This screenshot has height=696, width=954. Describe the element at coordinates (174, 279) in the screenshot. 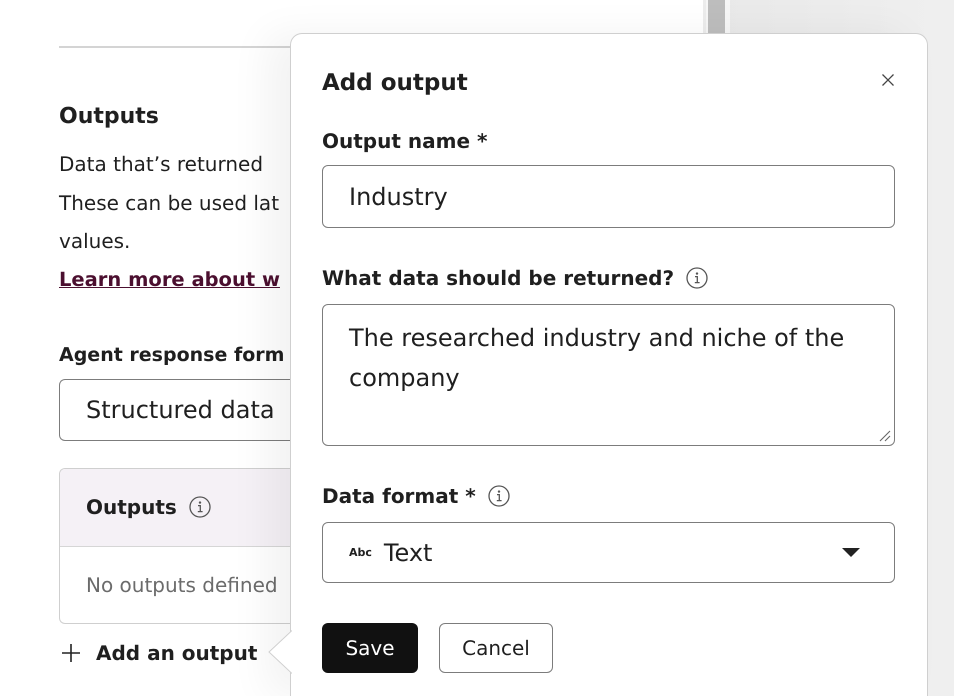

I see `learn-more-link: Learn more about w` at that location.